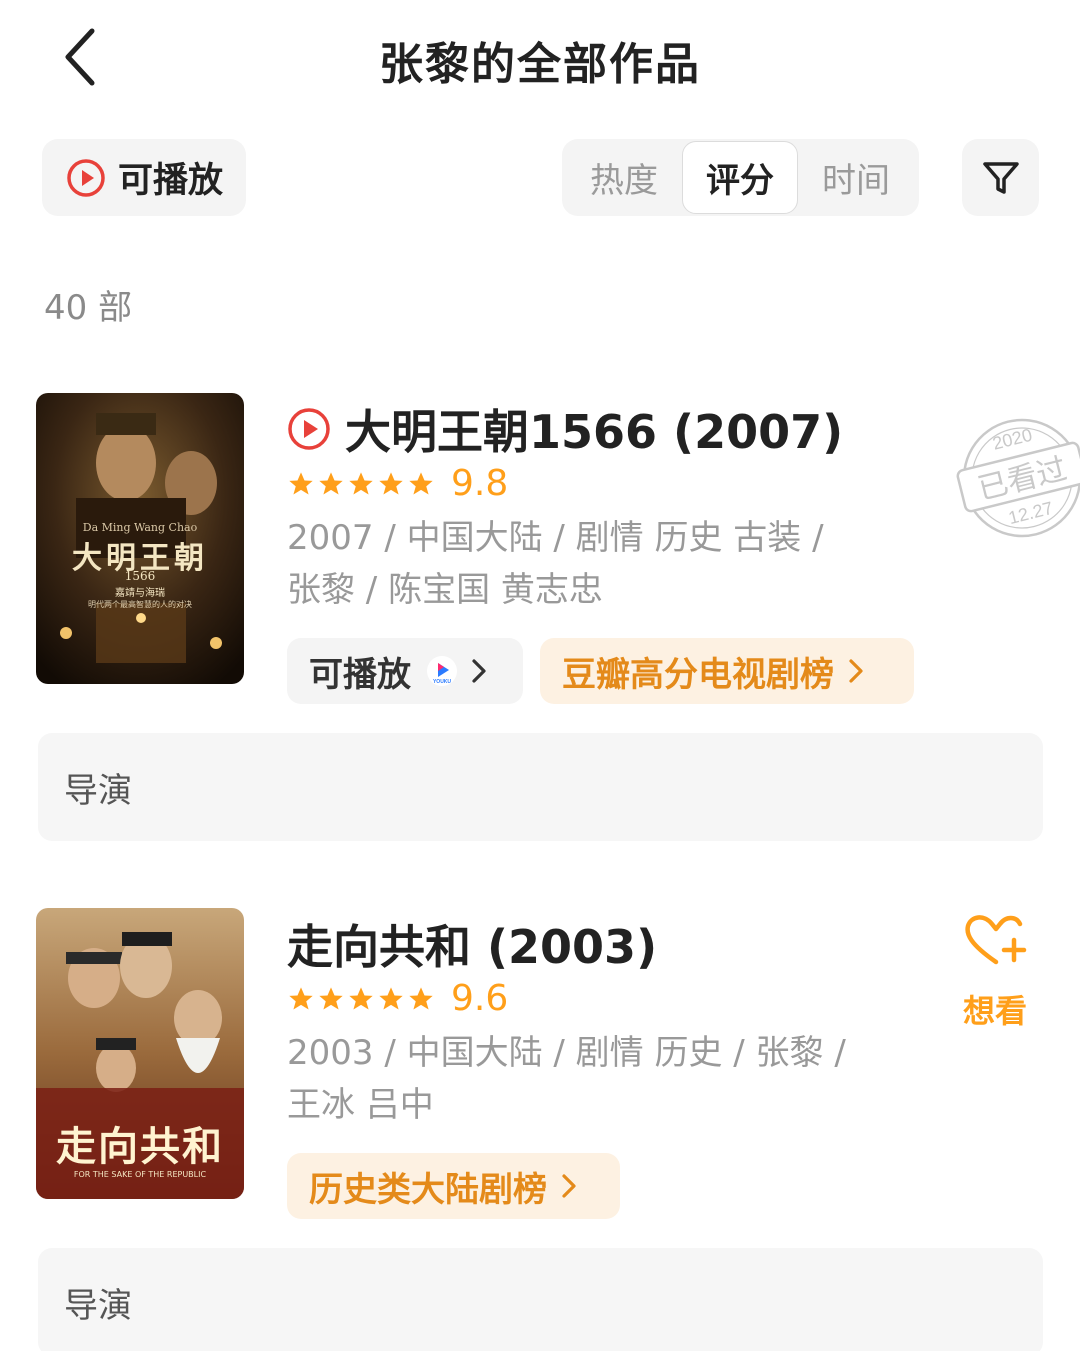 The height and width of the screenshot is (1351, 1080). What do you see at coordinates (445, 590) in the screenshot?
I see `work-meta-line: 张黎 / 陈宝国 黄志忠` at bounding box center [445, 590].